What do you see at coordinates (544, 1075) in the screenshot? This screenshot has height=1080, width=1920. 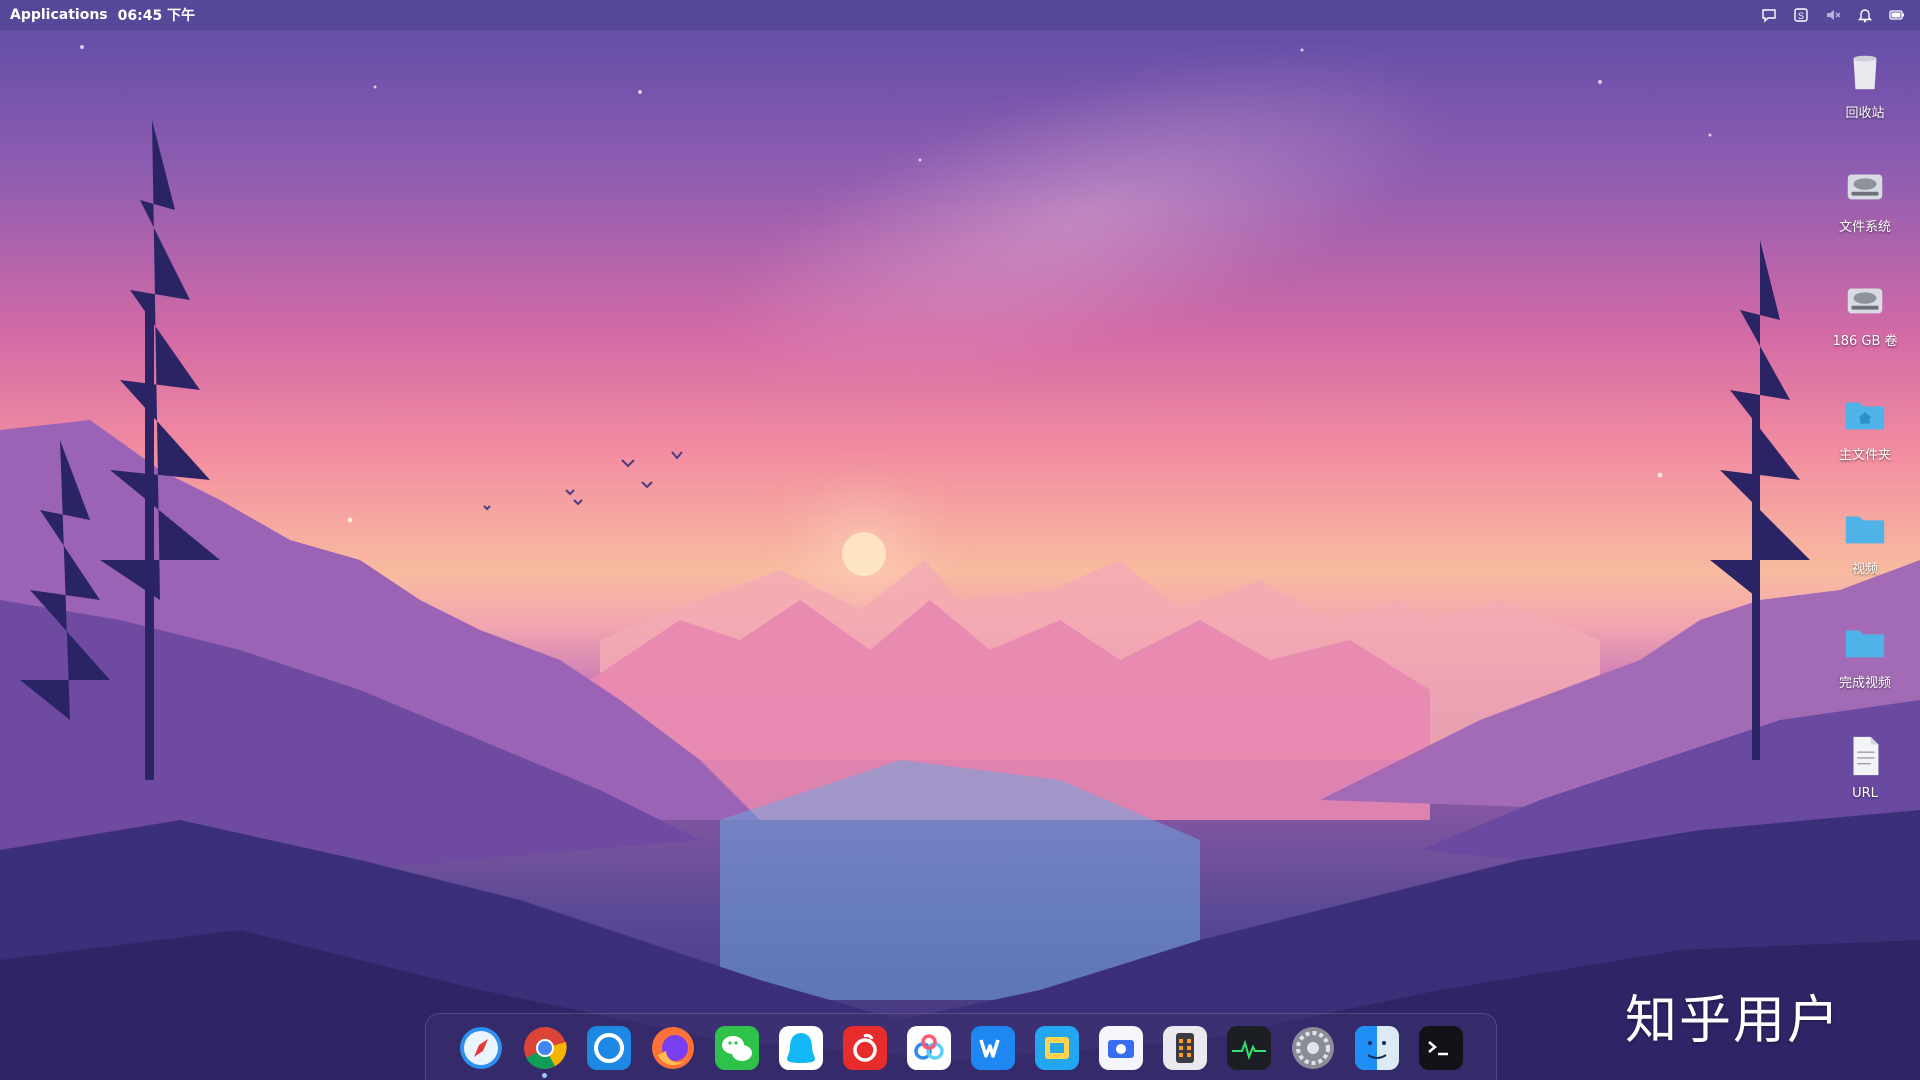 I see `running-indicator` at bounding box center [544, 1075].